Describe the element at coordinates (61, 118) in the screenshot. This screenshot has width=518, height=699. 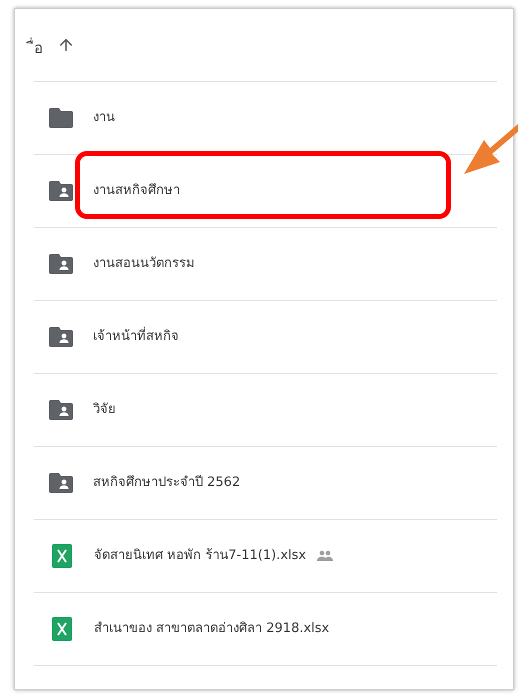
I see `folder-icon` at that location.